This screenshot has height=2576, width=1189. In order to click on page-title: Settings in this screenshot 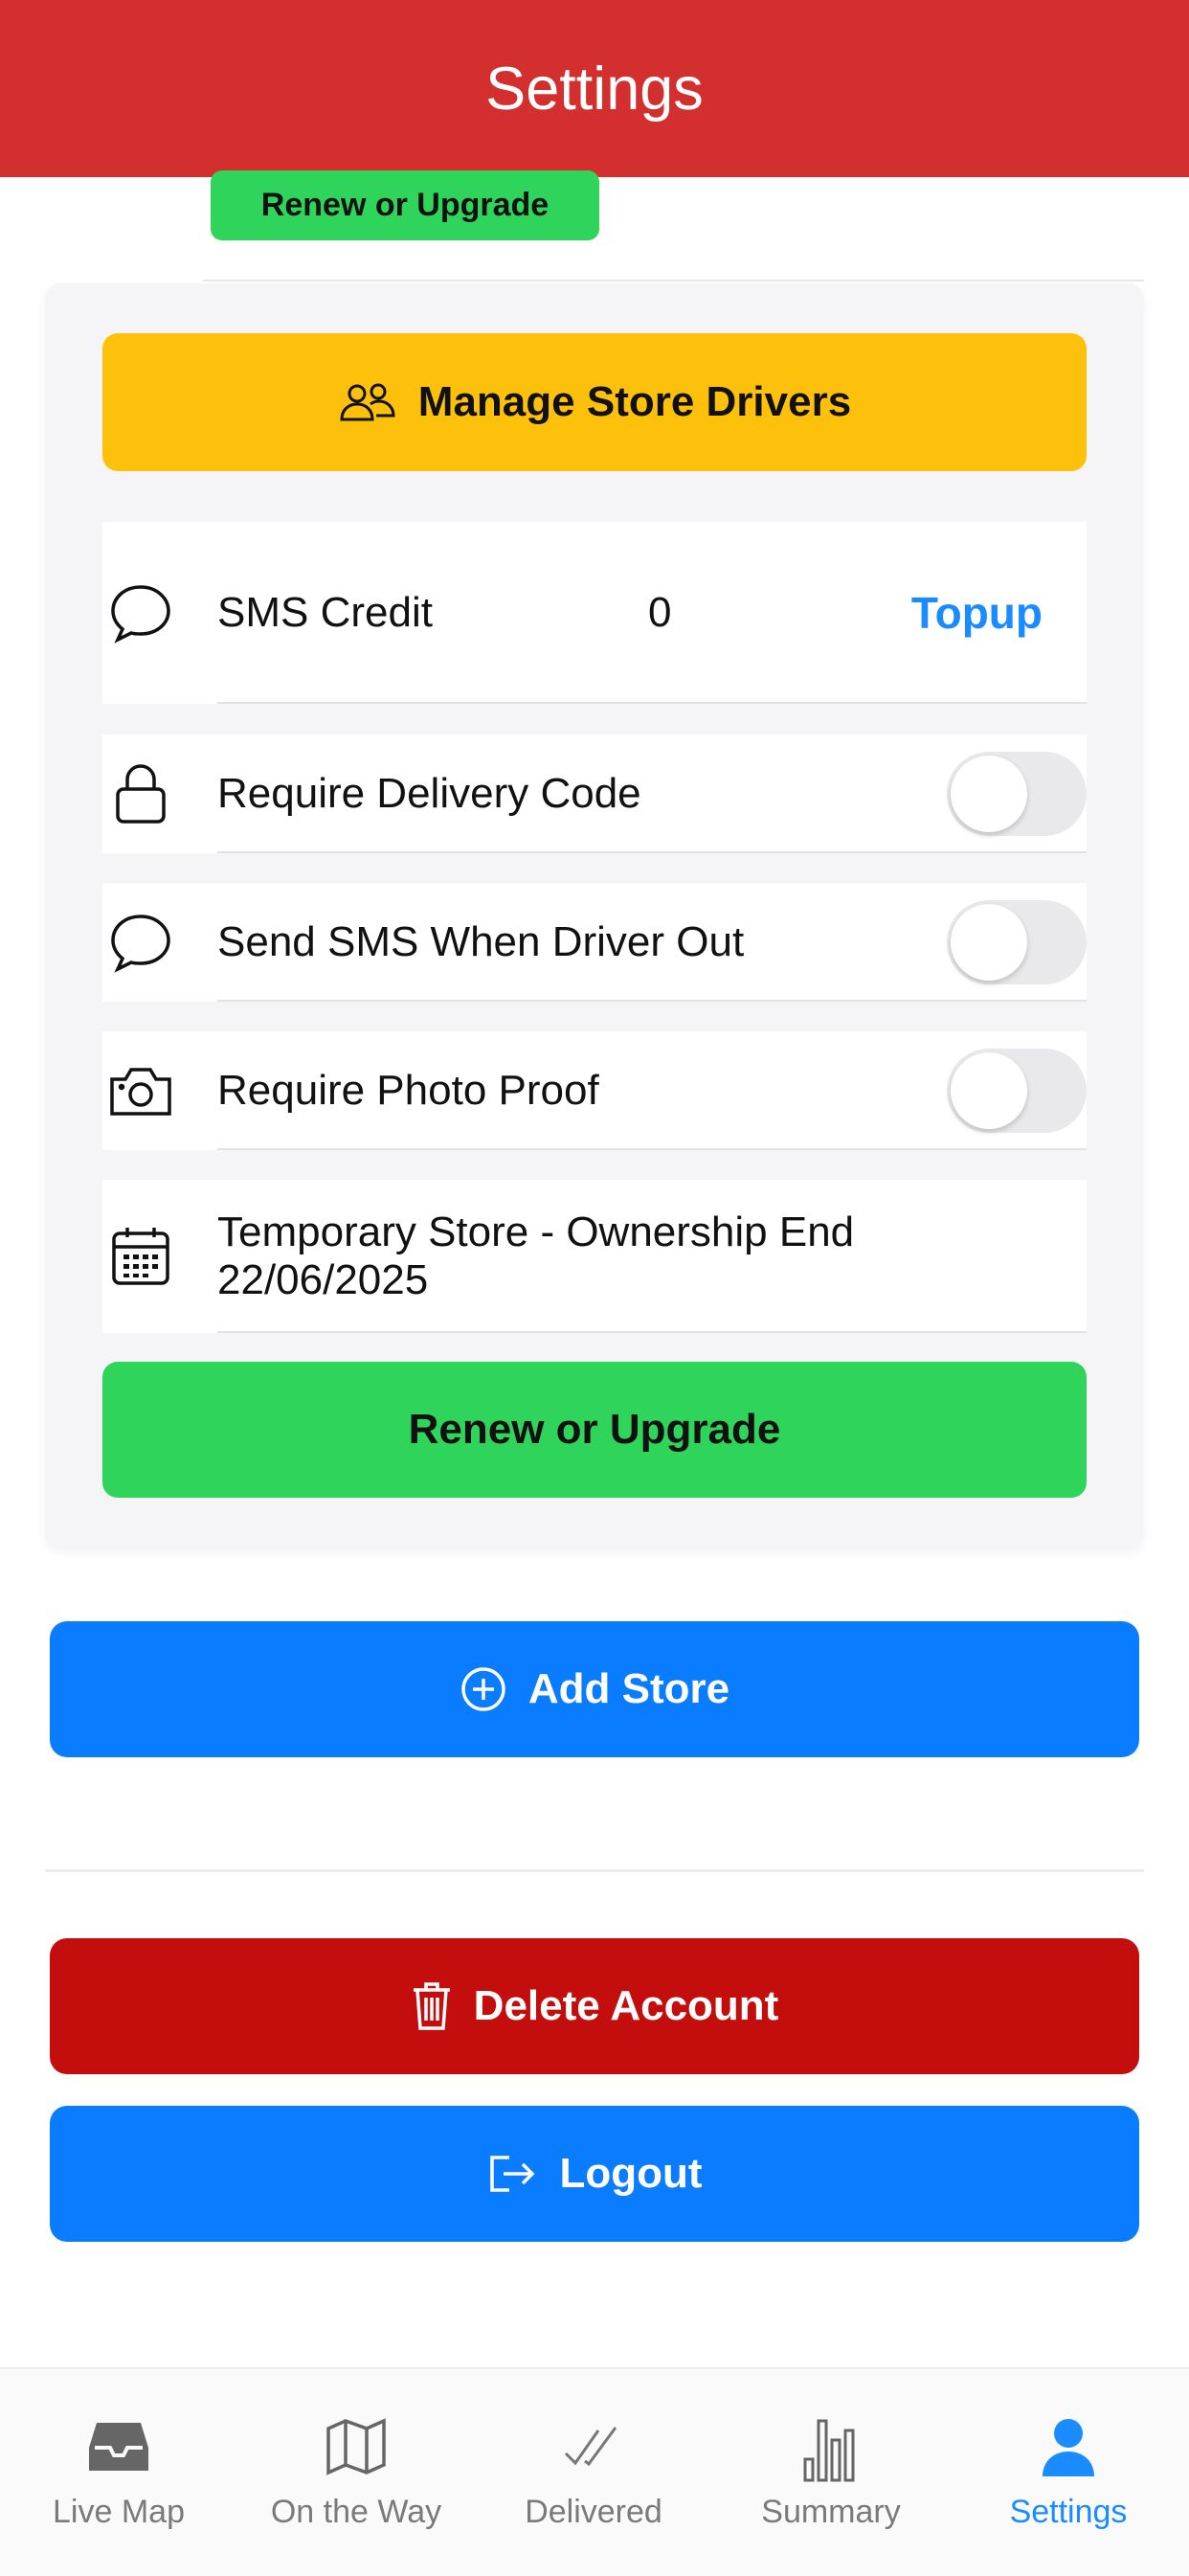, I will do `click(594, 89)`.